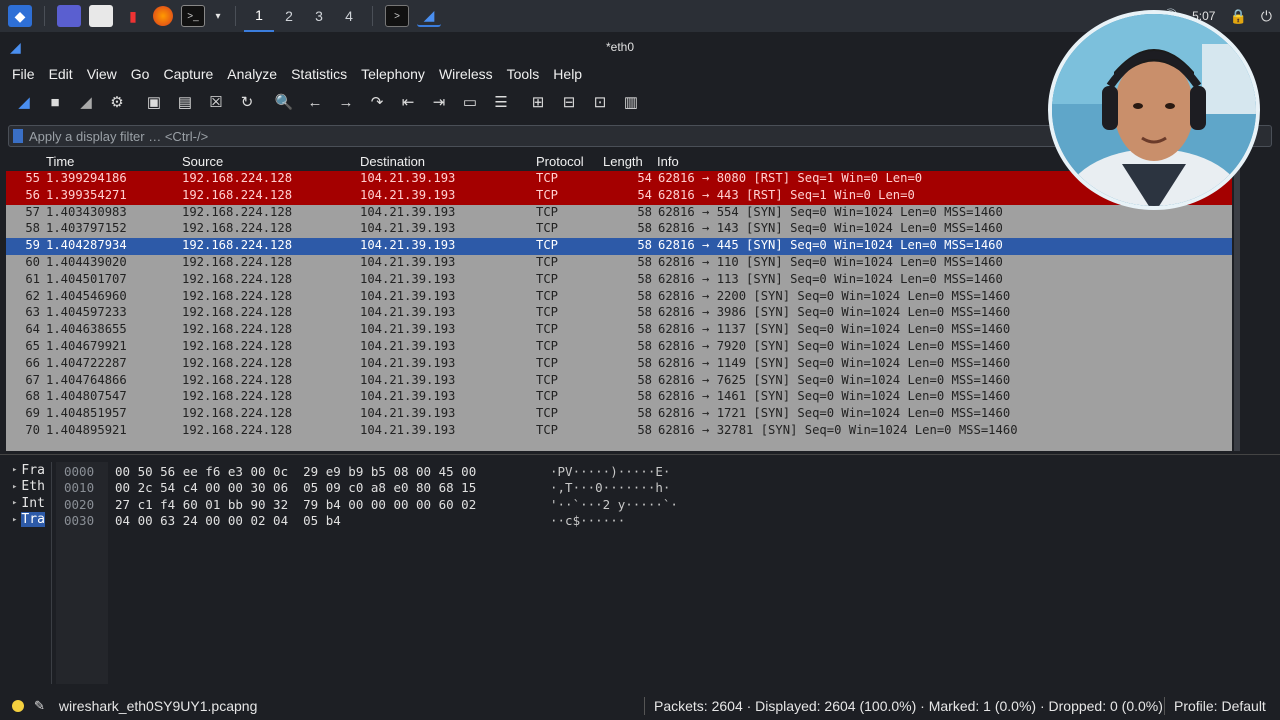 The width and height of the screenshot is (1280, 720). Describe the element at coordinates (28, 487) in the screenshot. I see `detail-ethernet: ▸ Eth` at that location.